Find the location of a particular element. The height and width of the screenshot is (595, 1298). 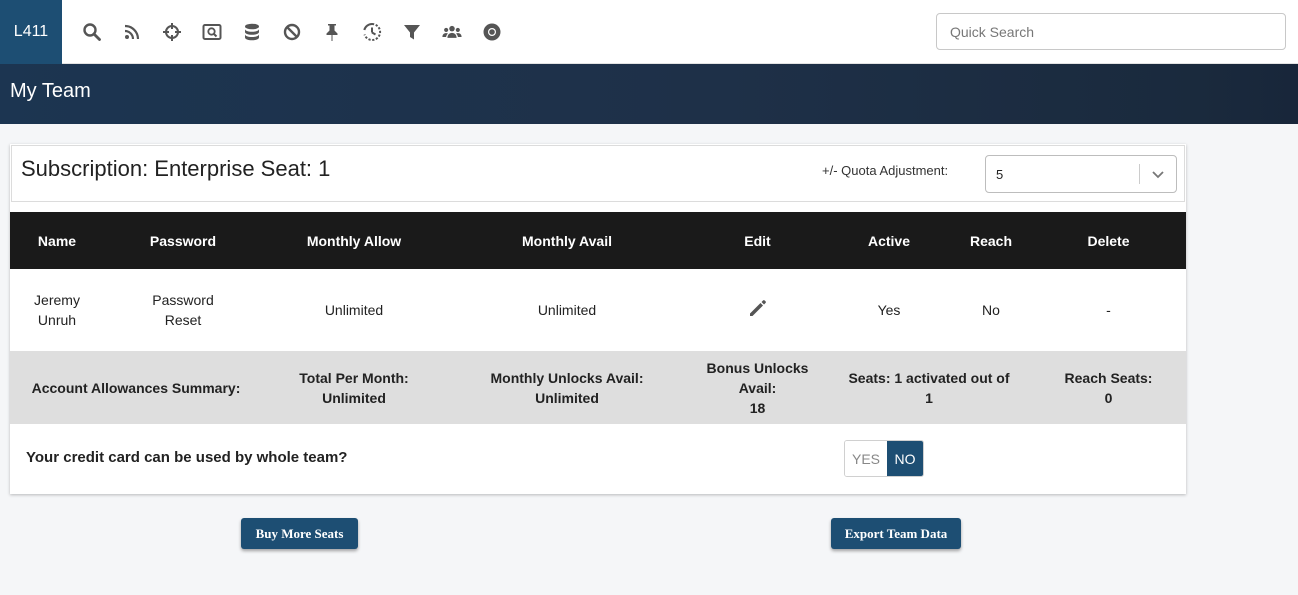

quick-search-input is located at coordinates (1111, 31).